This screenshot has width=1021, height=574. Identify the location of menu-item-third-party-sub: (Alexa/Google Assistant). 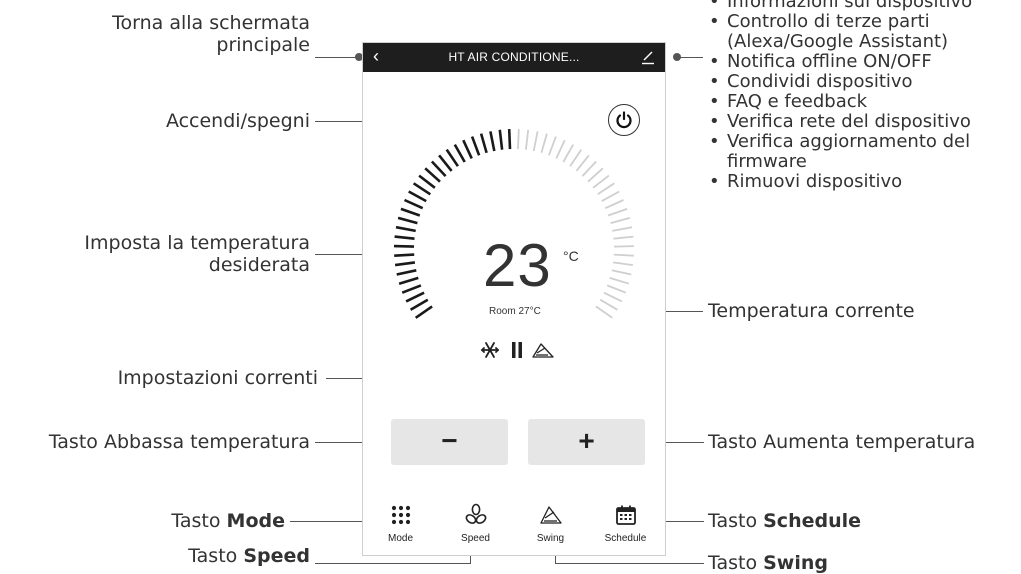
(838, 41).